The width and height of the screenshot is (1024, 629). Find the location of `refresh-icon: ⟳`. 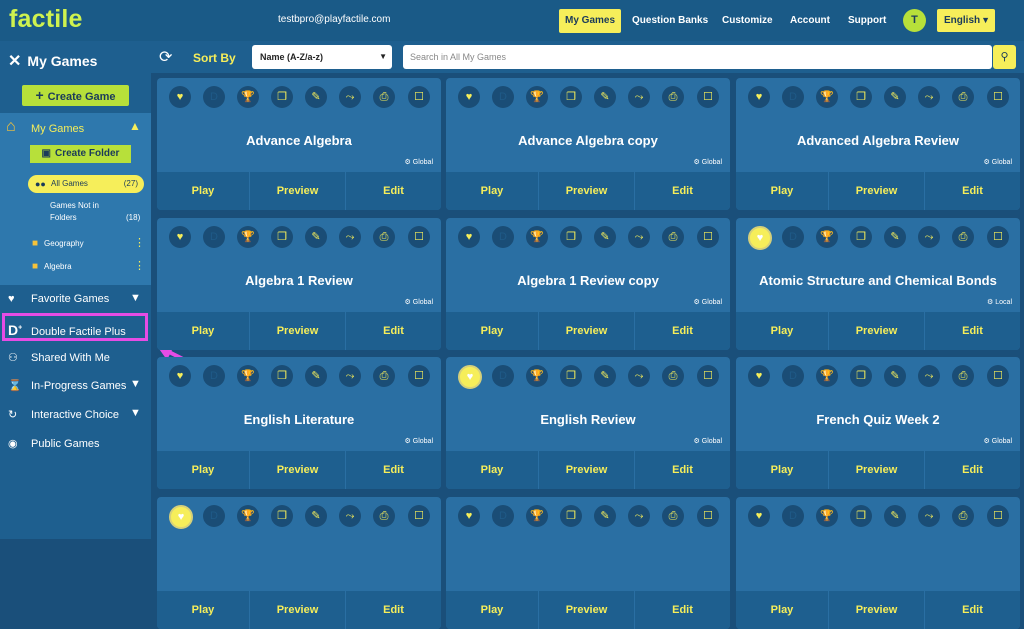

refresh-icon: ⟳ is located at coordinates (165, 57).